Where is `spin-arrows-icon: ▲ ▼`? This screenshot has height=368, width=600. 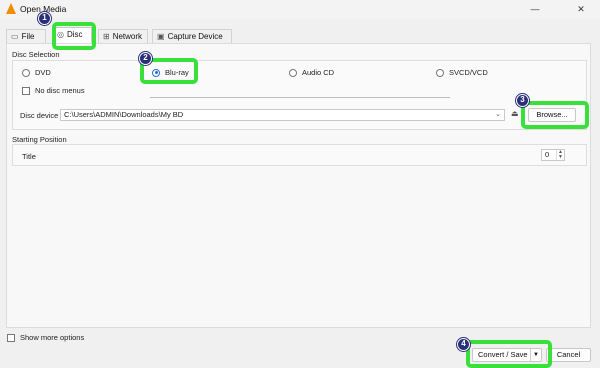 spin-arrows-icon: ▲ ▼ is located at coordinates (560, 155).